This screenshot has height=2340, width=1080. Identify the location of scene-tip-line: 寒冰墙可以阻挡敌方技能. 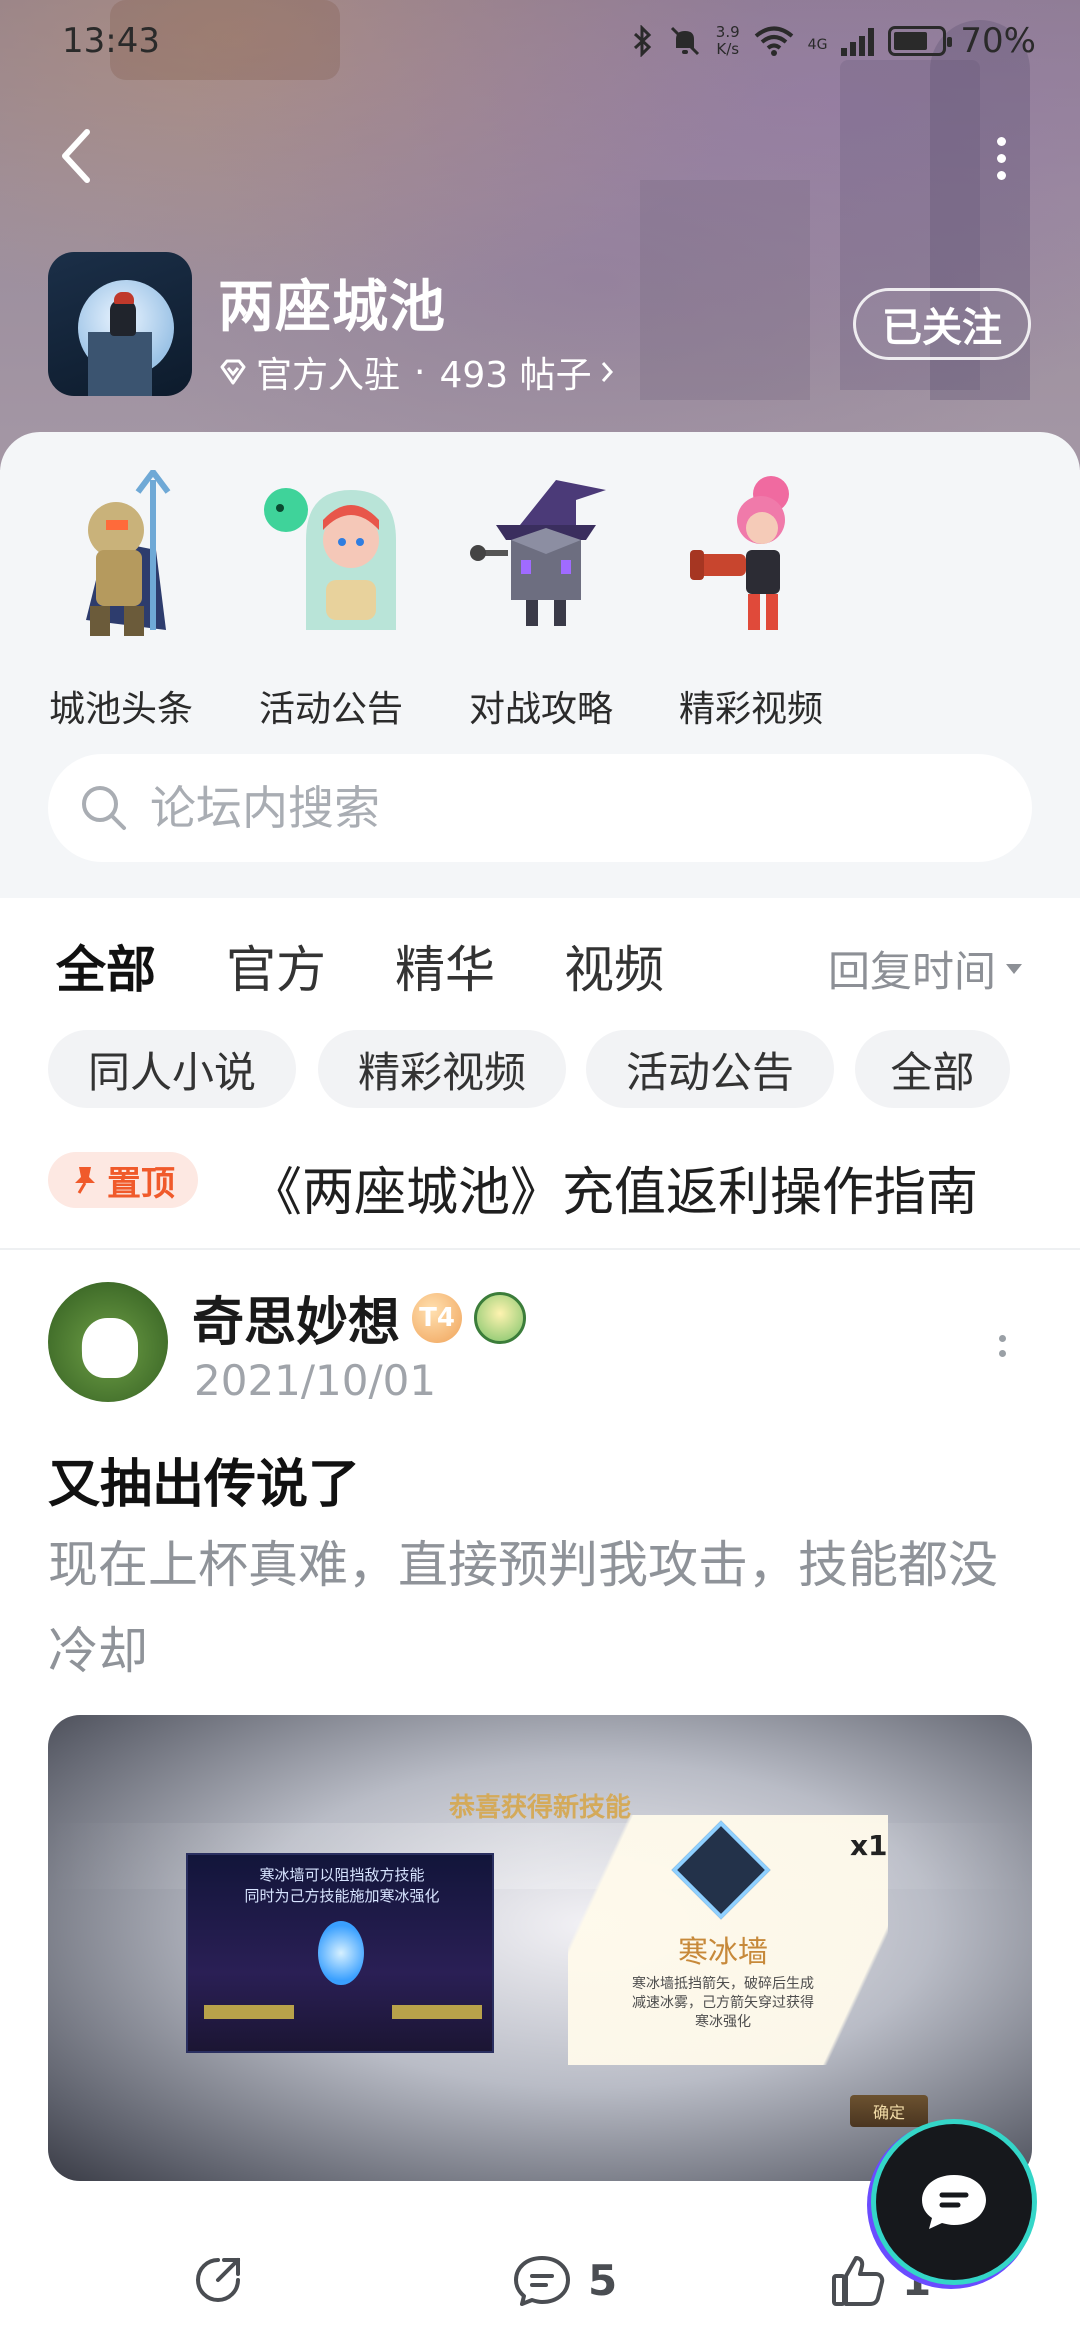
(342, 1875).